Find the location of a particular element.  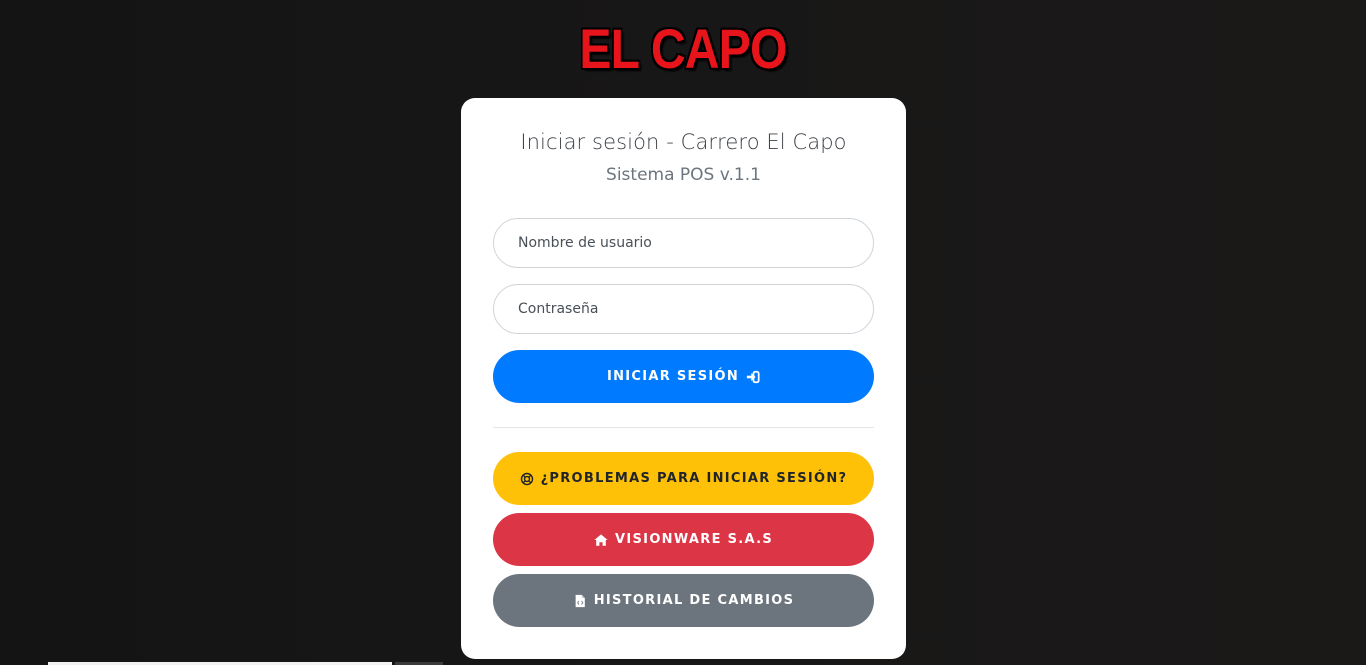

file-code-icon is located at coordinates (580, 601).